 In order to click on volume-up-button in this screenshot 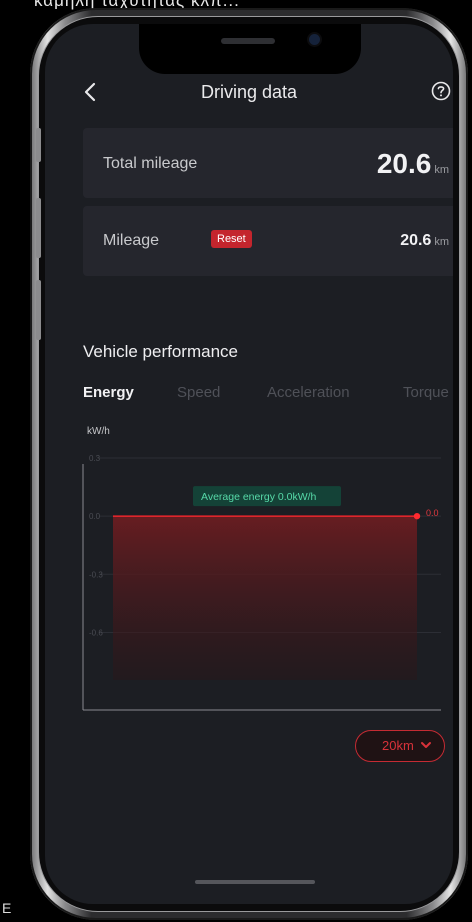, I will do `click(38, 228)`.